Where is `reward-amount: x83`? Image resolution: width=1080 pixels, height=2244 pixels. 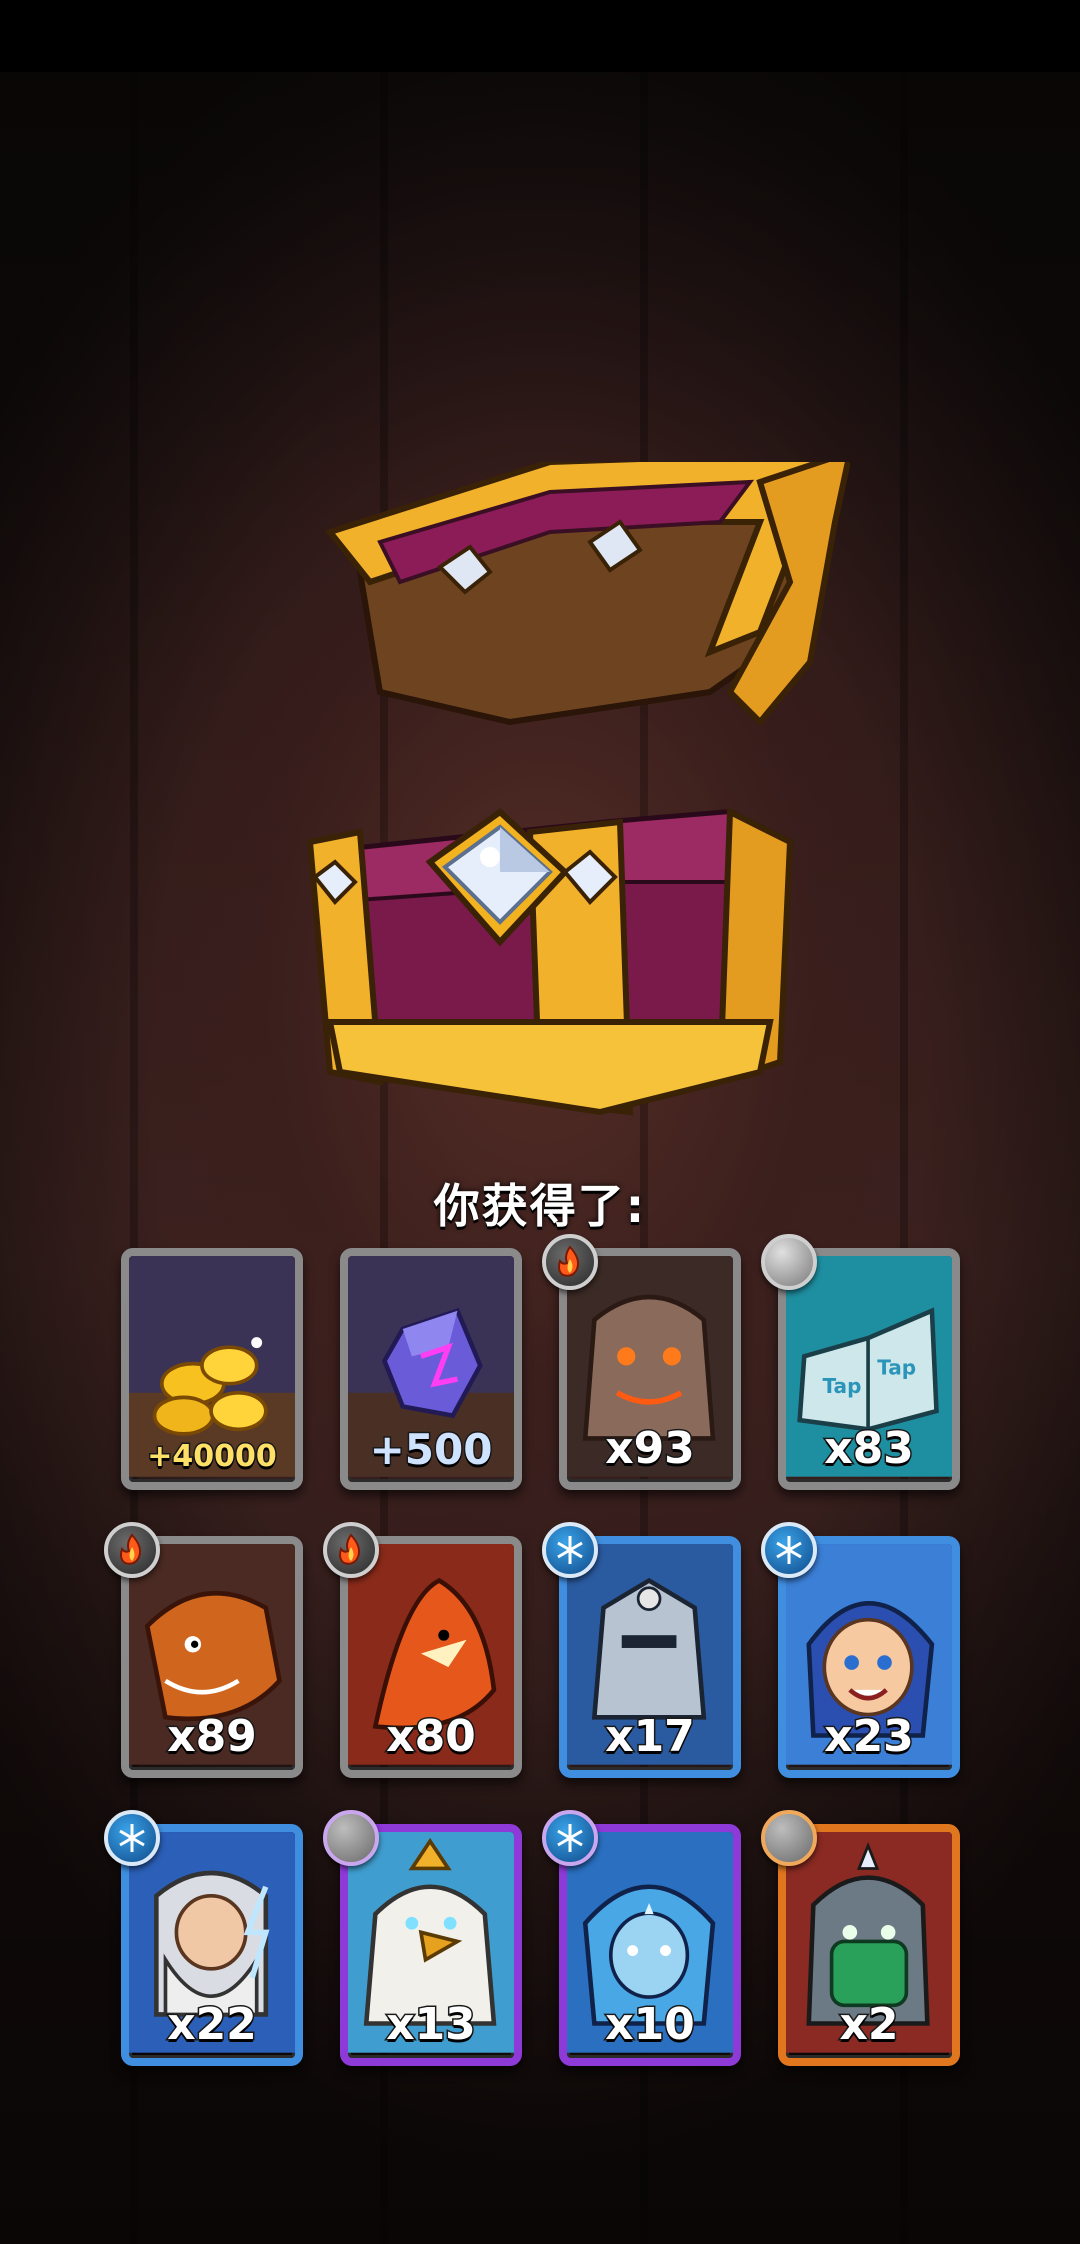
reward-amount: x83 is located at coordinates (869, 1449).